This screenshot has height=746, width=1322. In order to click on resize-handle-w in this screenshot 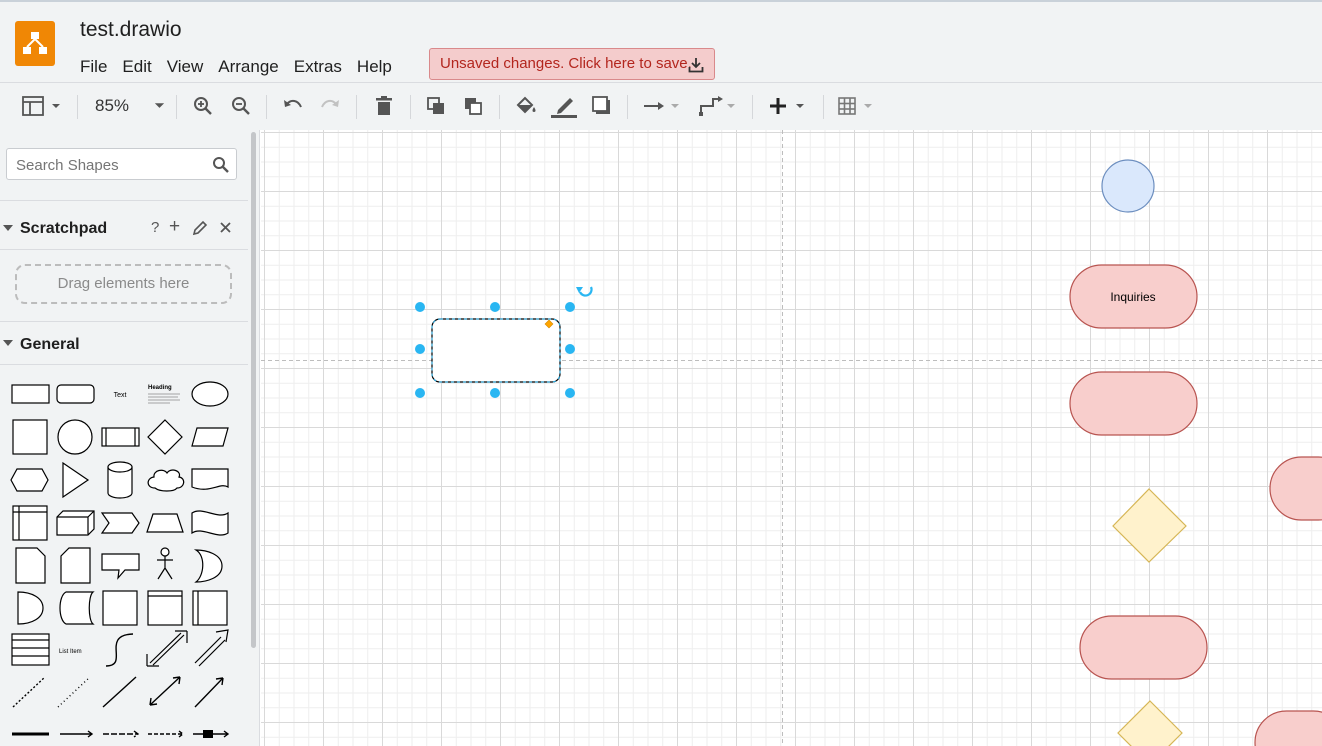, I will do `click(420, 349)`.